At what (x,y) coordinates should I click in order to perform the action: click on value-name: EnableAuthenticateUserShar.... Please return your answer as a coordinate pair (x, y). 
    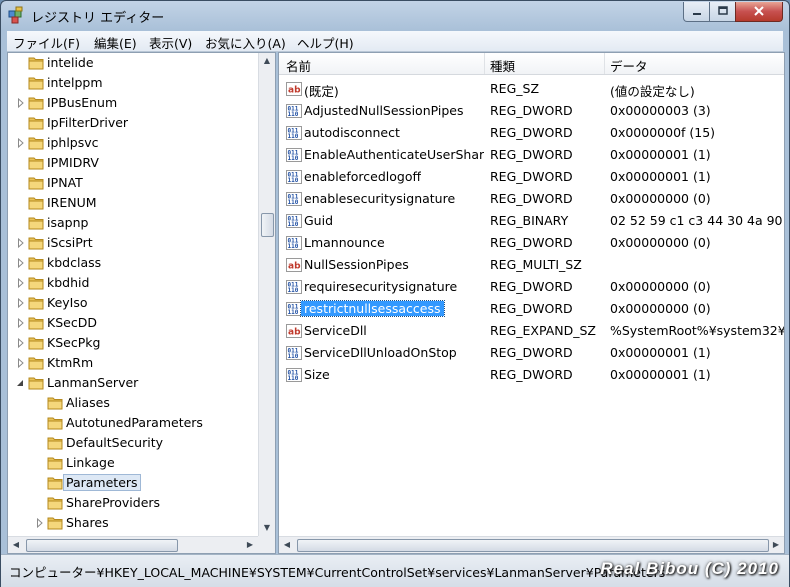
    Looking at the image, I should click on (394, 154).